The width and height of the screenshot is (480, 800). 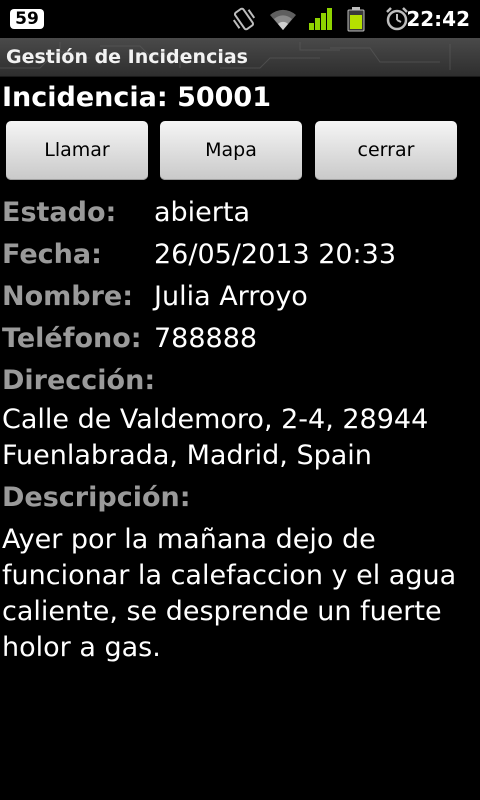 I want to click on notification-count-badge: 59, so click(x=27, y=19).